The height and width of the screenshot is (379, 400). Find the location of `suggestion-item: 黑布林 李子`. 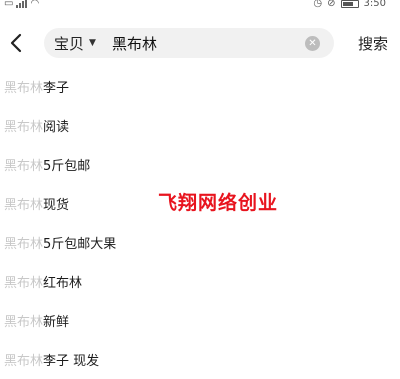

suggestion-item: 黑布林 李子 is located at coordinates (200, 86).